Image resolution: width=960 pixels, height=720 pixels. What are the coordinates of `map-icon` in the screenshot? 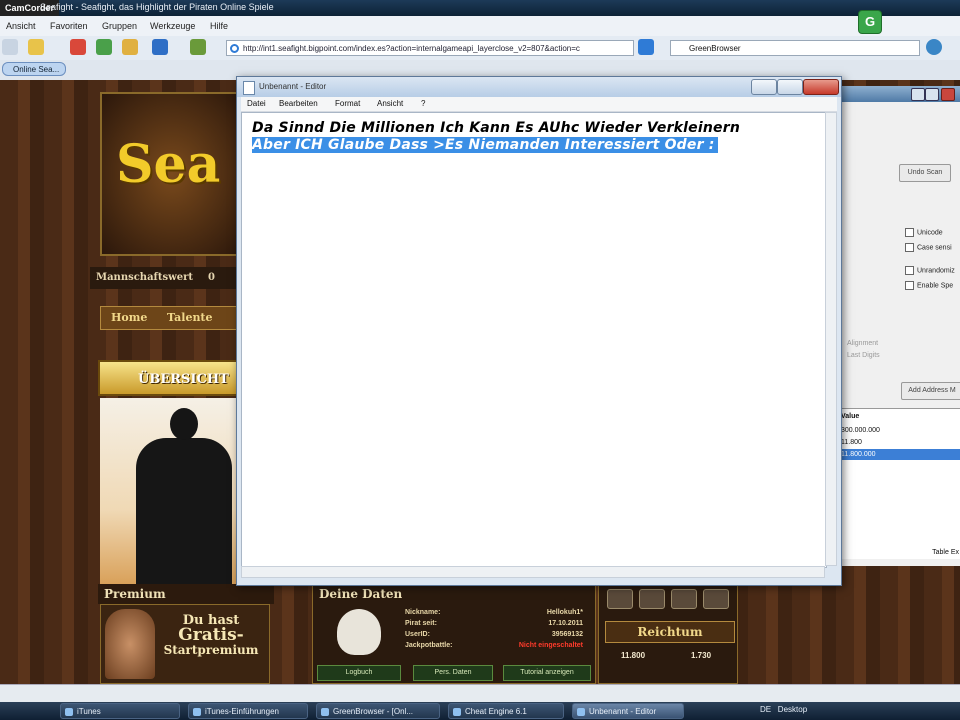 It's located at (684, 599).